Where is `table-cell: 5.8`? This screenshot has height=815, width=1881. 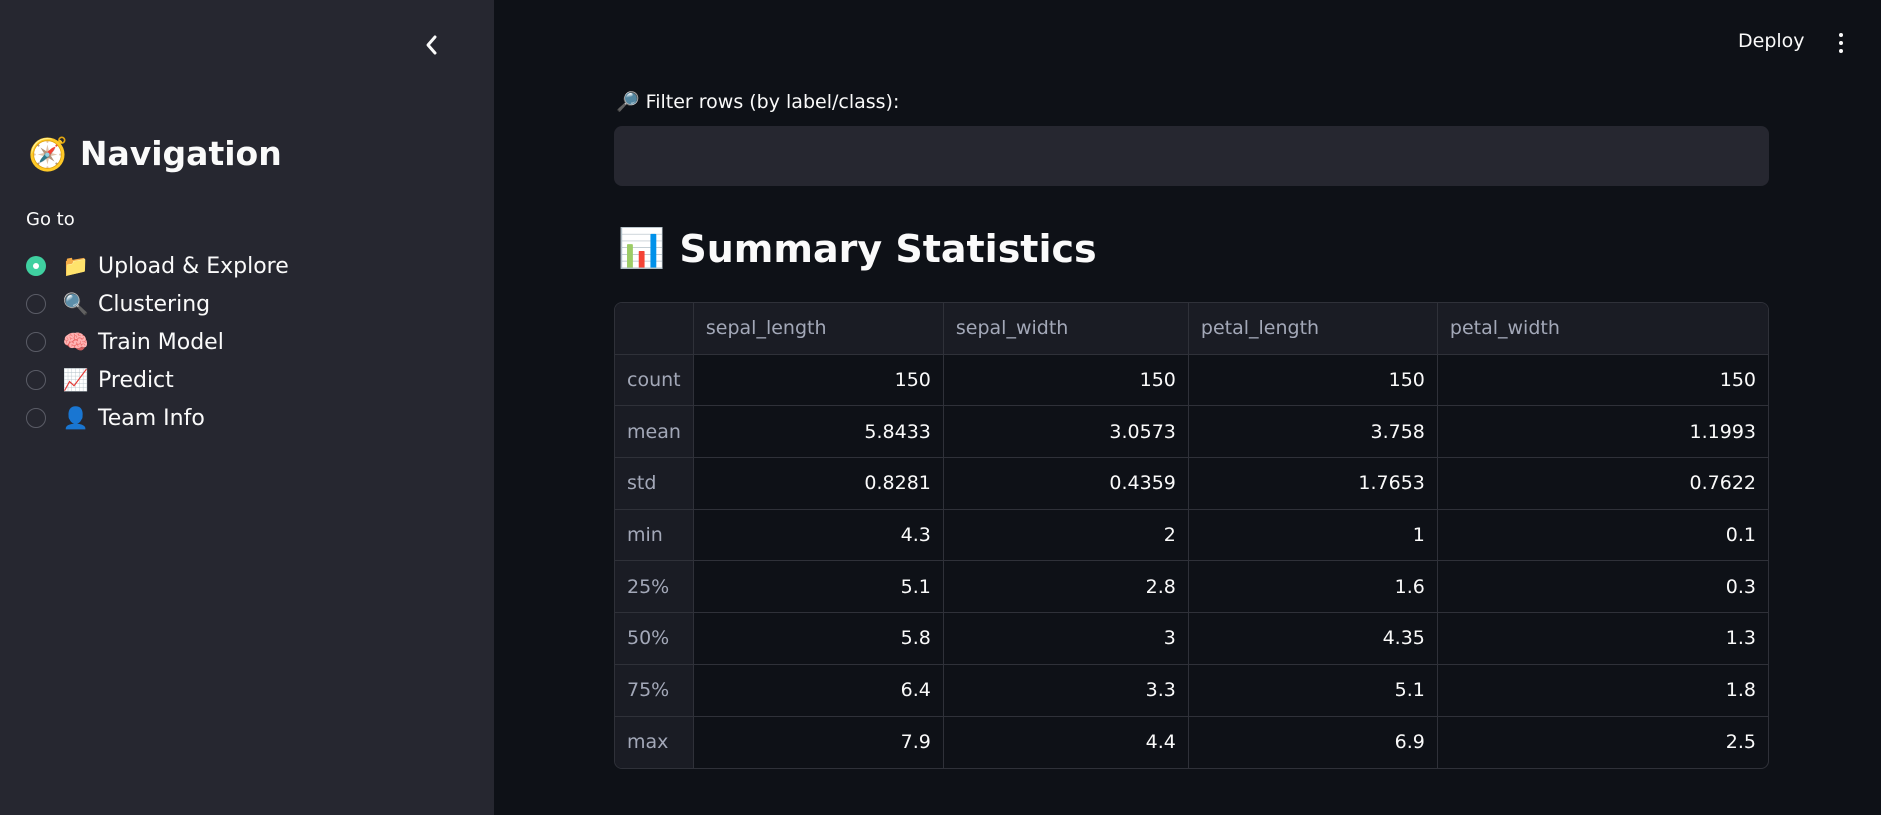
table-cell: 5.8 is located at coordinates (818, 639).